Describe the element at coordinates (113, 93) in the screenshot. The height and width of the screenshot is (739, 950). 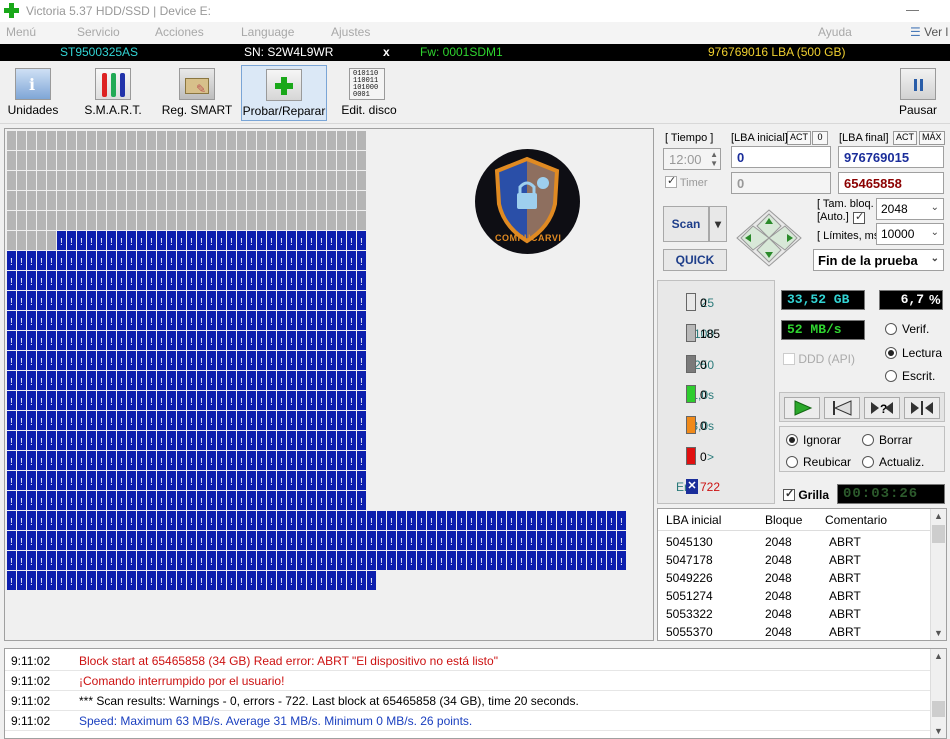
I see `smart-button: S.M.A.R.T.` at that location.